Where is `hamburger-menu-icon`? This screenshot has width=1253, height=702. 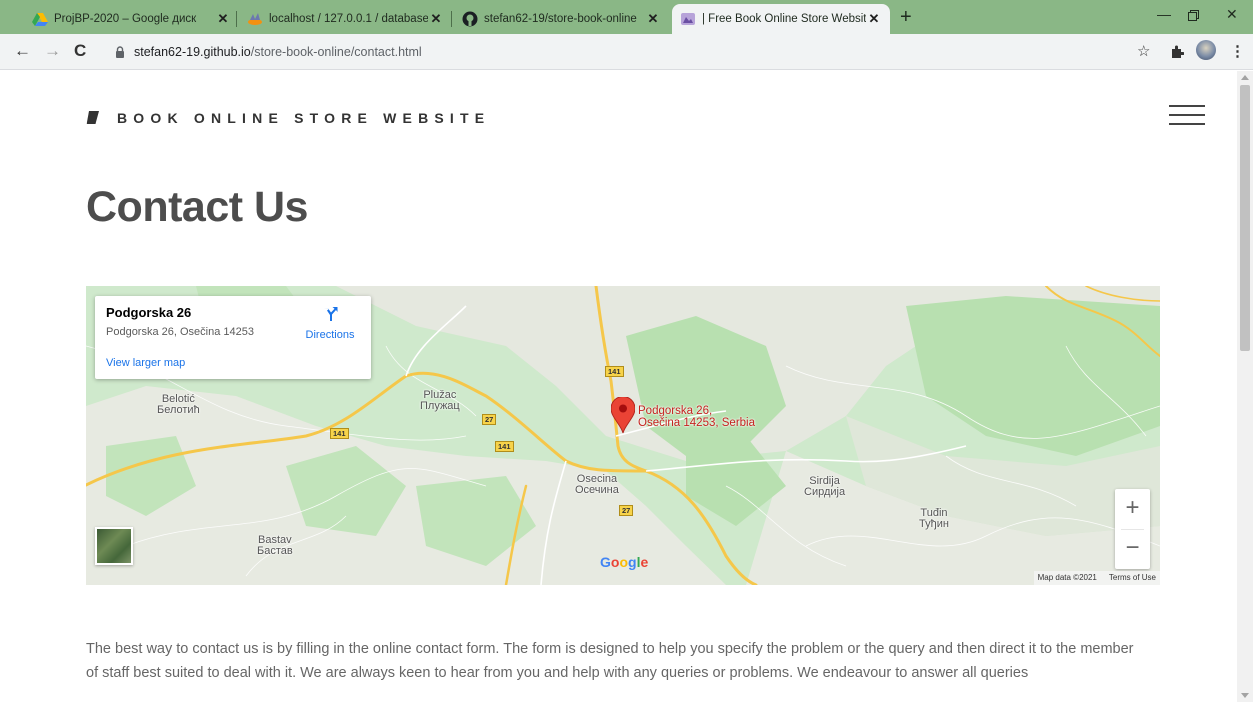 hamburger-menu-icon is located at coordinates (1187, 115).